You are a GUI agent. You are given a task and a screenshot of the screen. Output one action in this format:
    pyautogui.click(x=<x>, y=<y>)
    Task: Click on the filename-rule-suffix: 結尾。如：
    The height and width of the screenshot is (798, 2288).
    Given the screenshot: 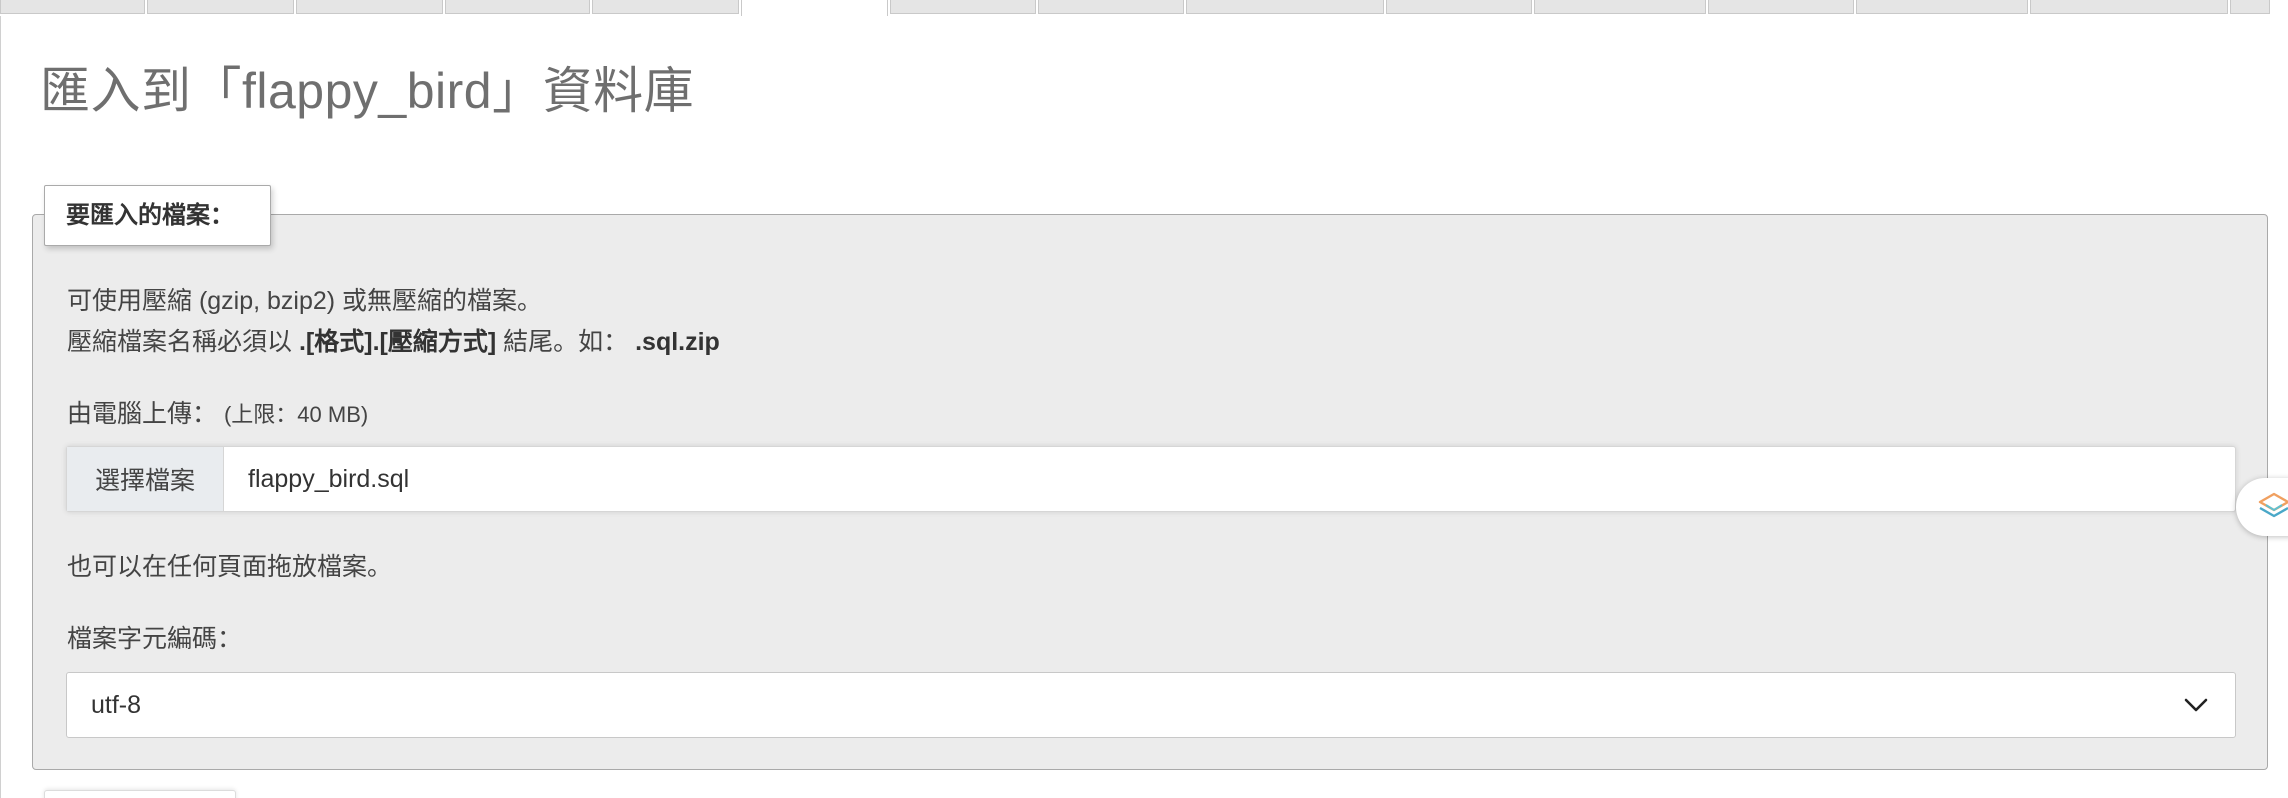 What is the action you would take?
    pyautogui.click(x=566, y=342)
    